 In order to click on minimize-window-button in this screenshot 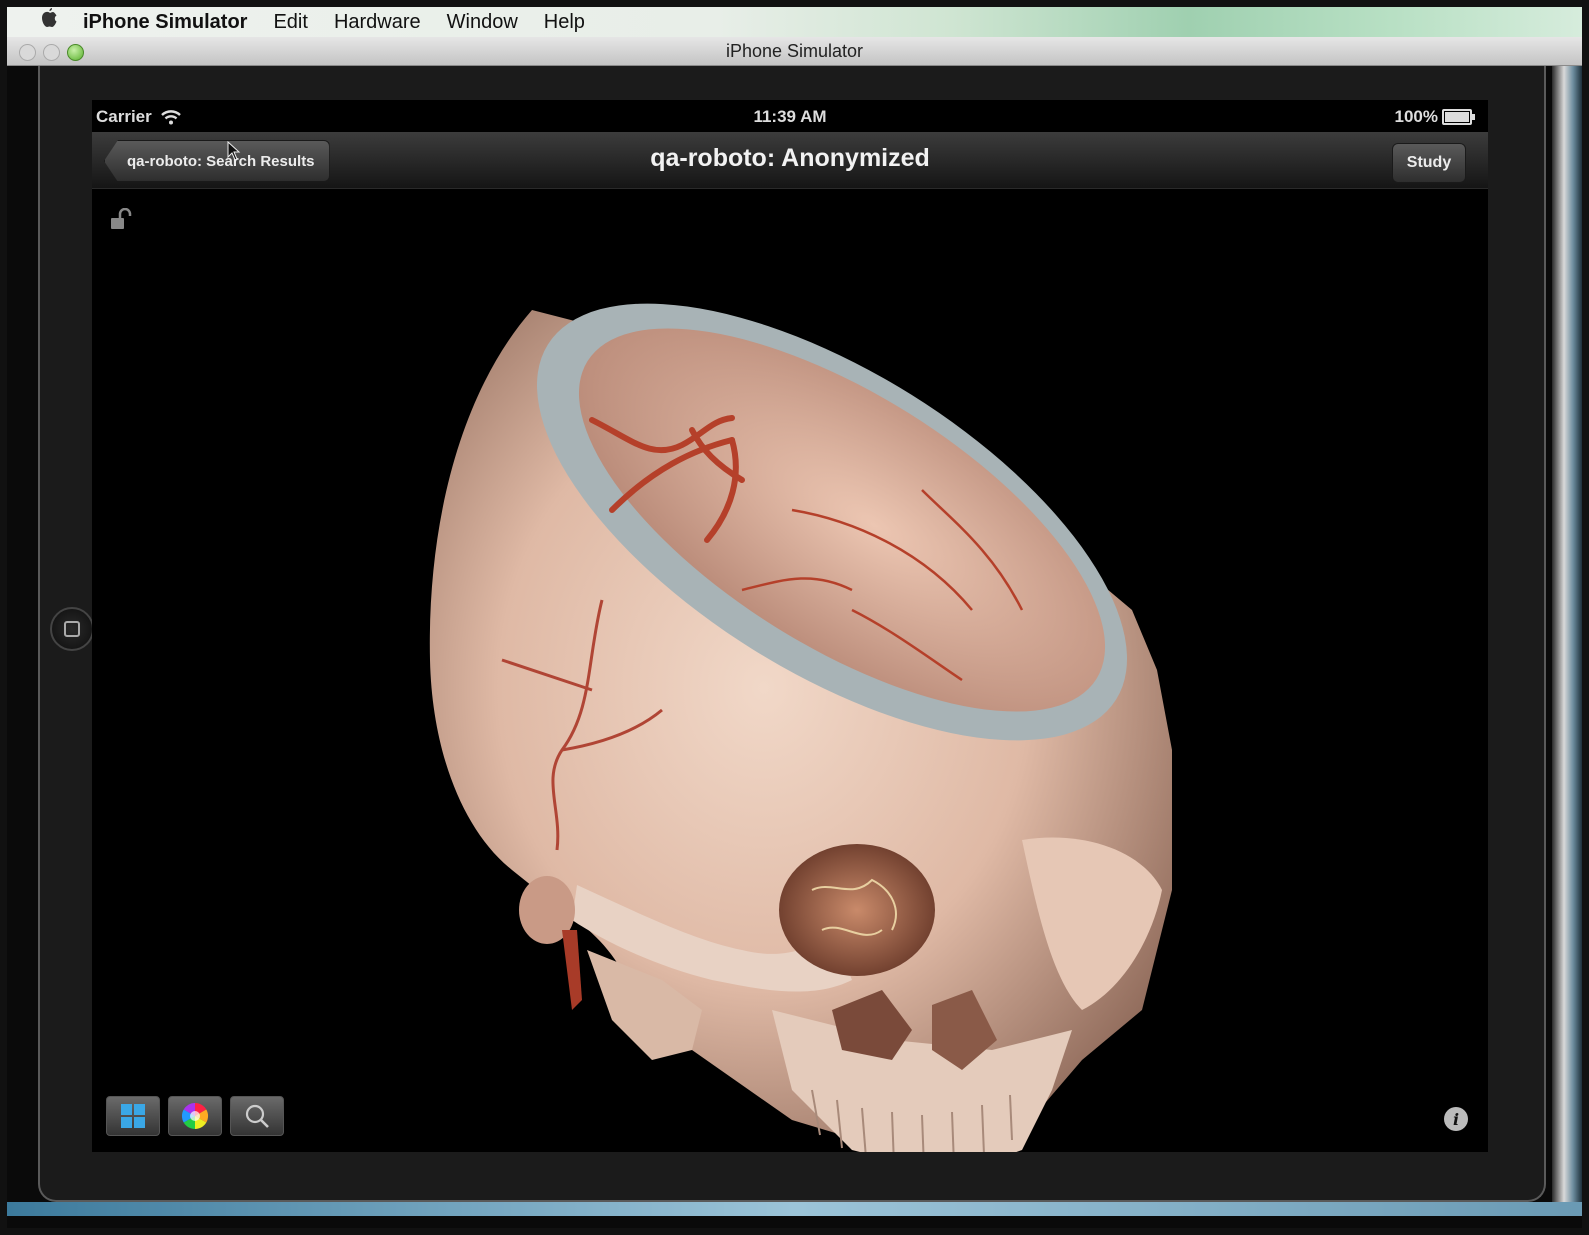, I will do `click(51, 52)`.